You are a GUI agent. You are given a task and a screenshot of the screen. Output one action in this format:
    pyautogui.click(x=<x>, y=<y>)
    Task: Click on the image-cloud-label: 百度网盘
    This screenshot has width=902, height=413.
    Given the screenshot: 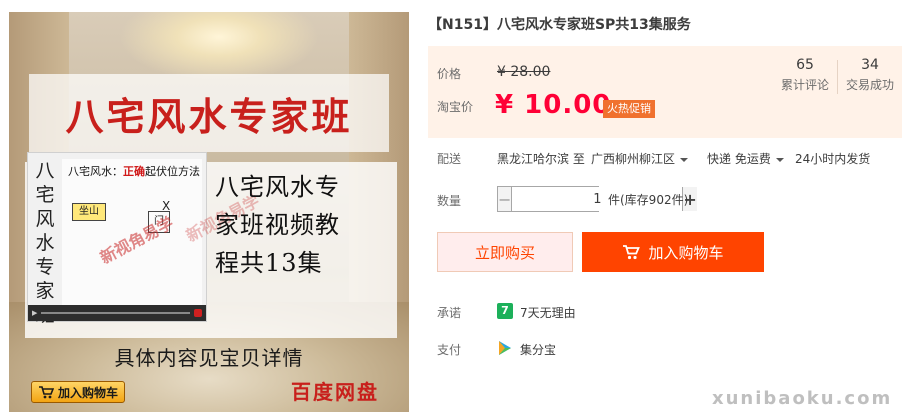 What is the action you would take?
    pyautogui.click(x=335, y=392)
    